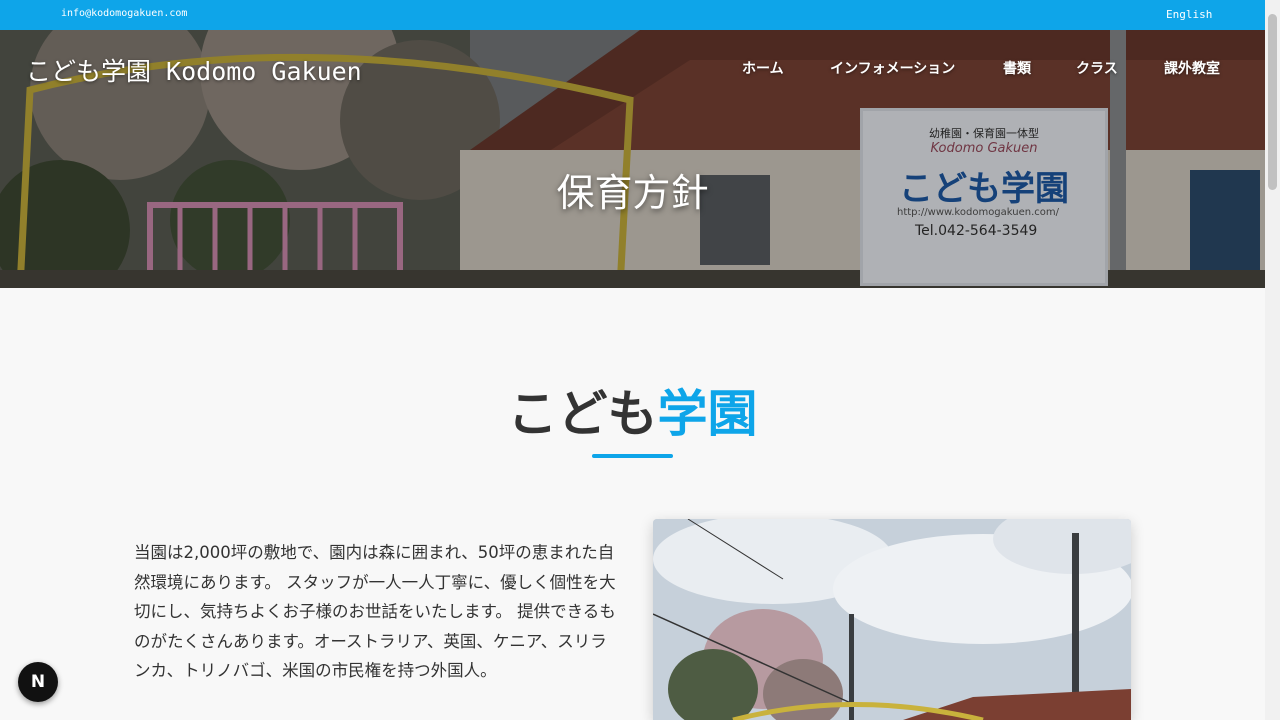 This screenshot has height=720, width=1280. I want to click on section-title-underline, so click(632, 456).